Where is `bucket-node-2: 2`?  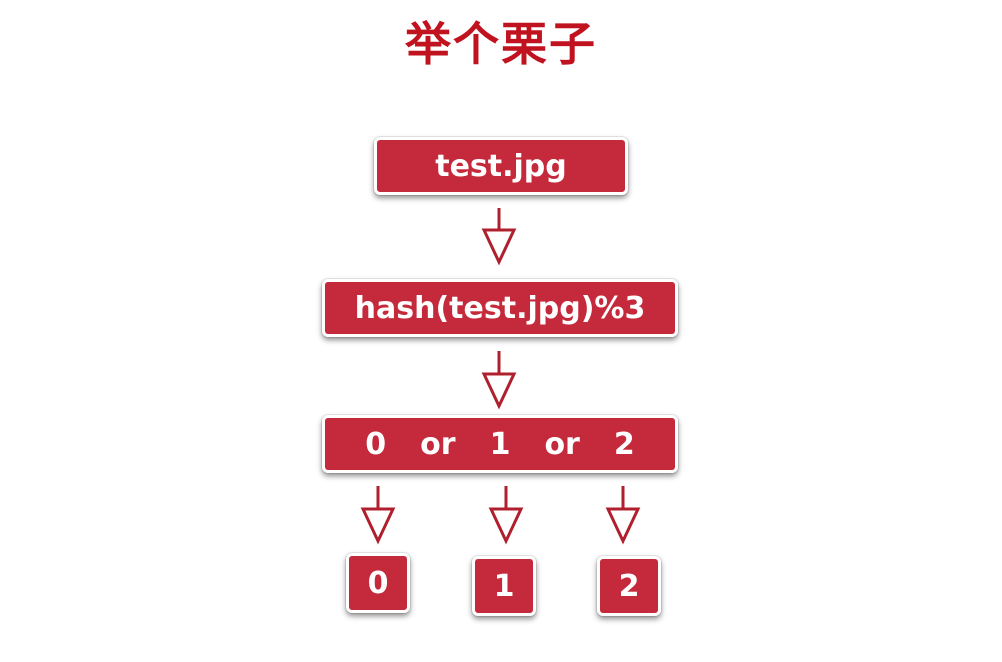
bucket-node-2: 2 is located at coordinates (629, 586).